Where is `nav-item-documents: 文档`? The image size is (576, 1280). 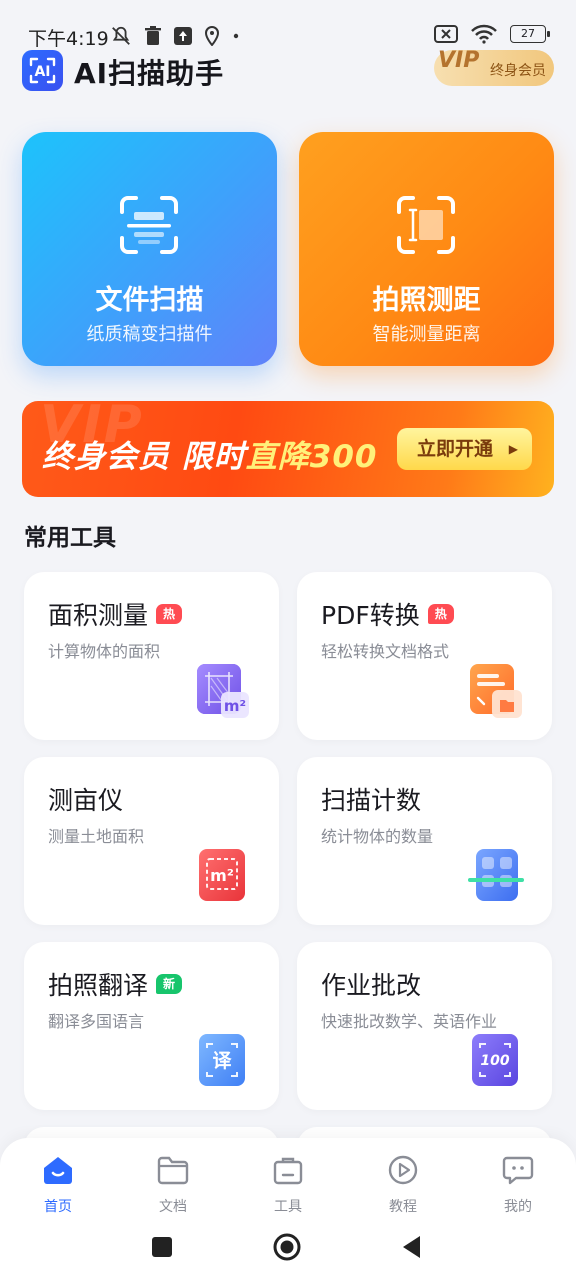 nav-item-documents: 文档 is located at coordinates (173, 1184).